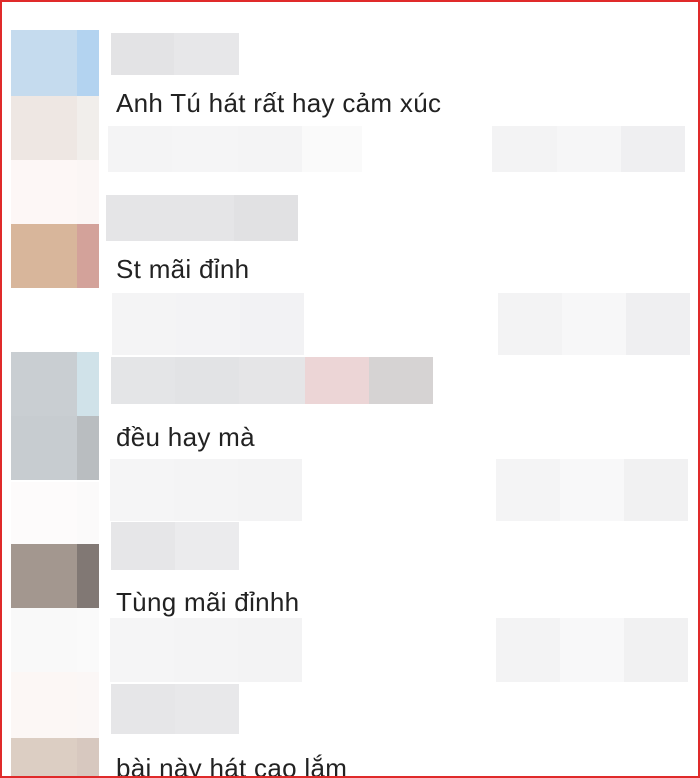 The image size is (700, 778). What do you see at coordinates (185, 437) in the screenshot?
I see `comment-text: đều hay mà` at bounding box center [185, 437].